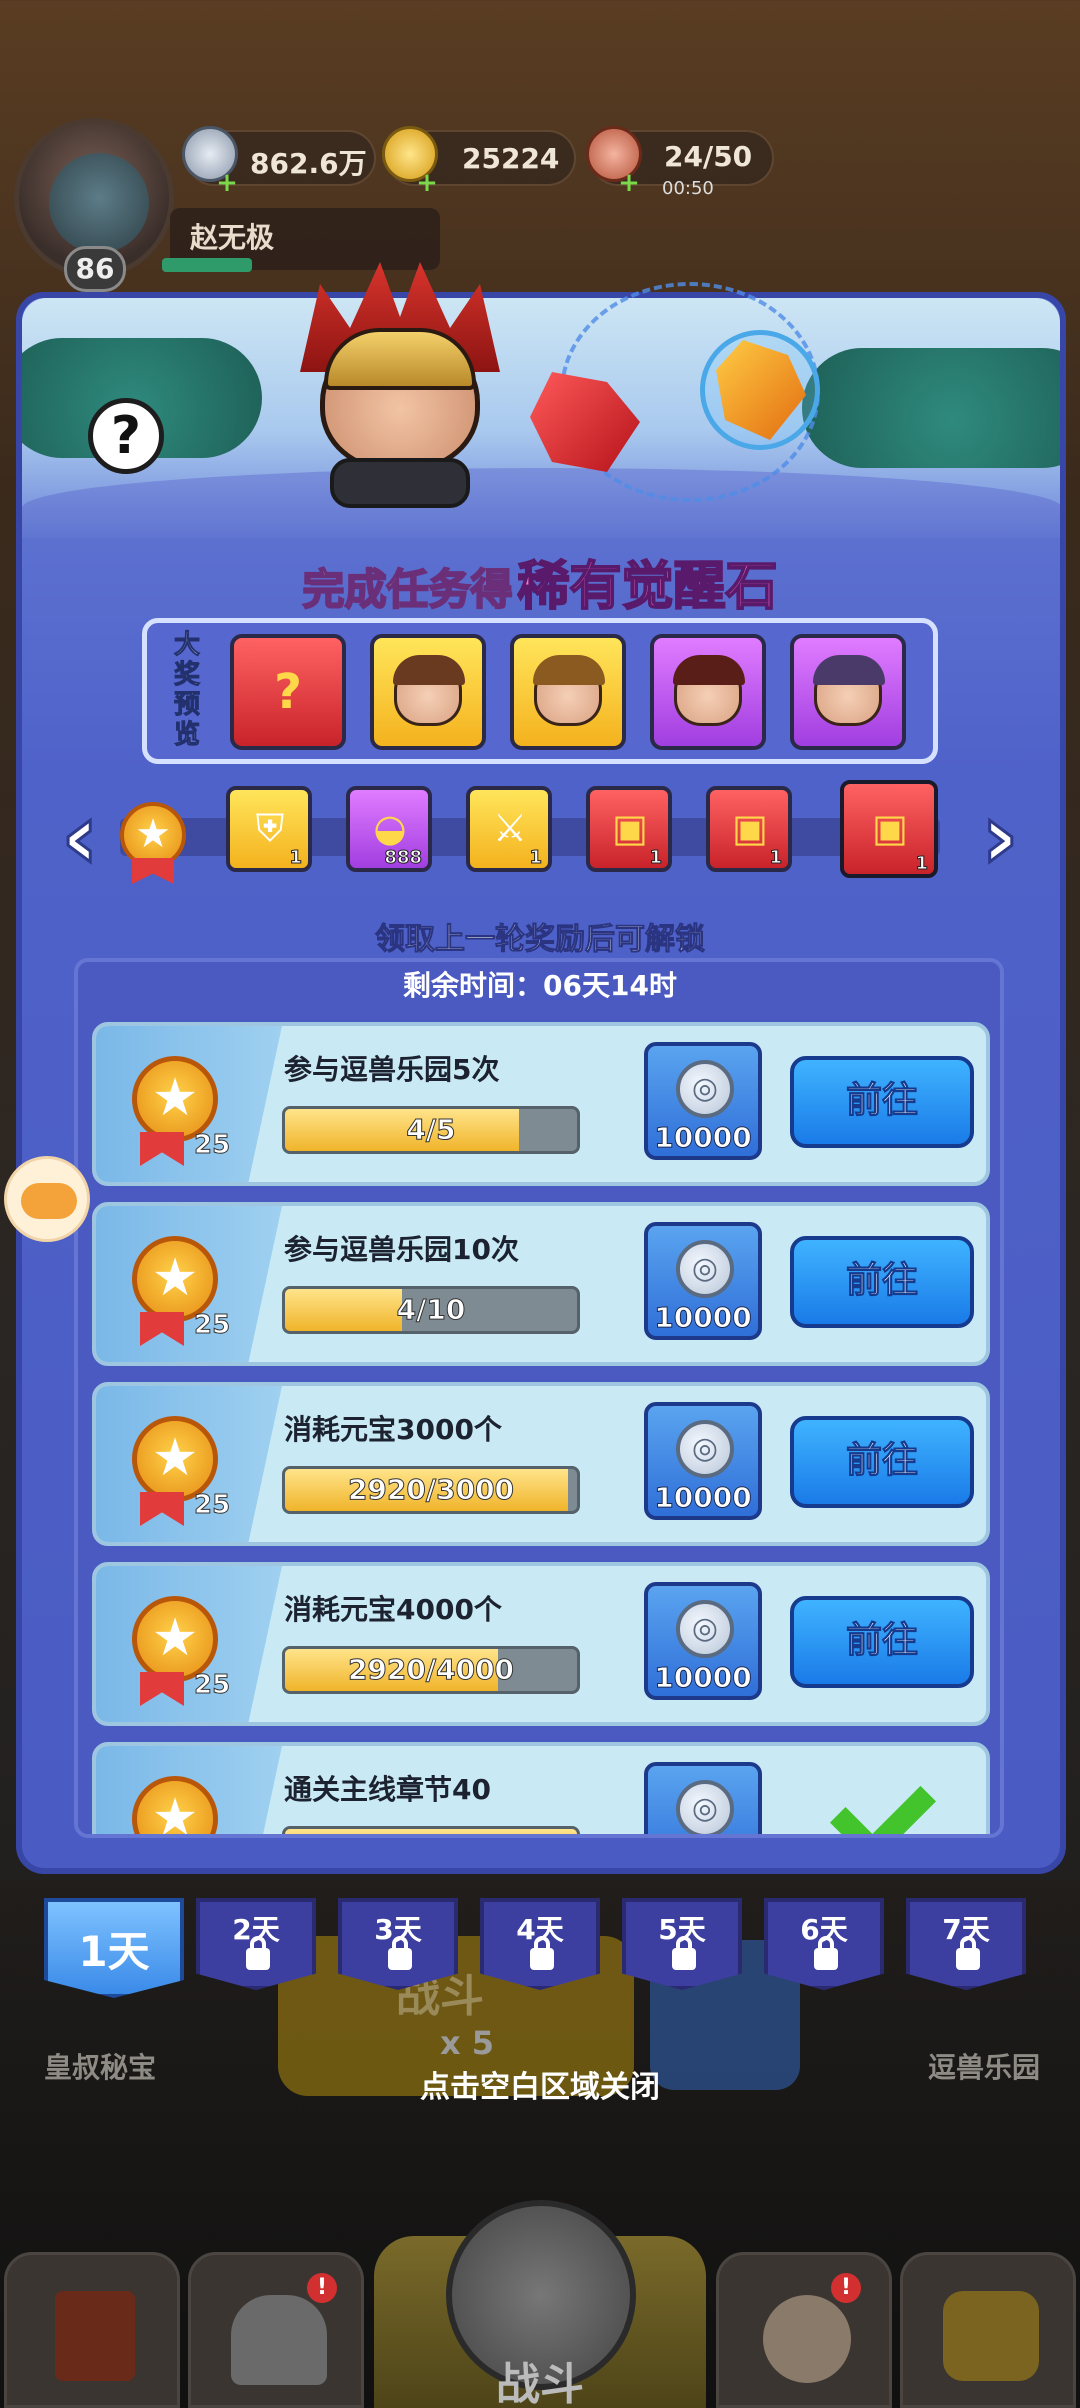 This screenshot has width=1080, height=2408. What do you see at coordinates (629, 829) in the screenshot?
I see `track-reward-4: ▣ 1` at bounding box center [629, 829].